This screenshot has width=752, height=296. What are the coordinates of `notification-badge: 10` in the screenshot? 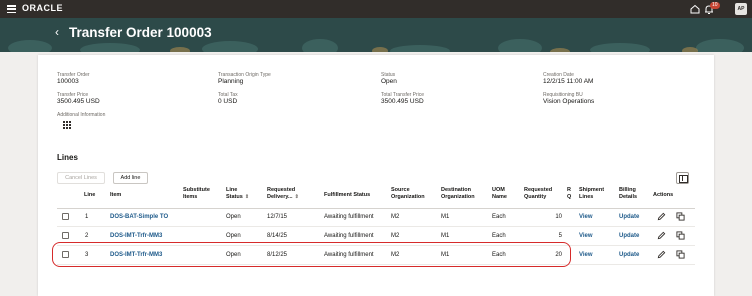 It's located at (715, 5).